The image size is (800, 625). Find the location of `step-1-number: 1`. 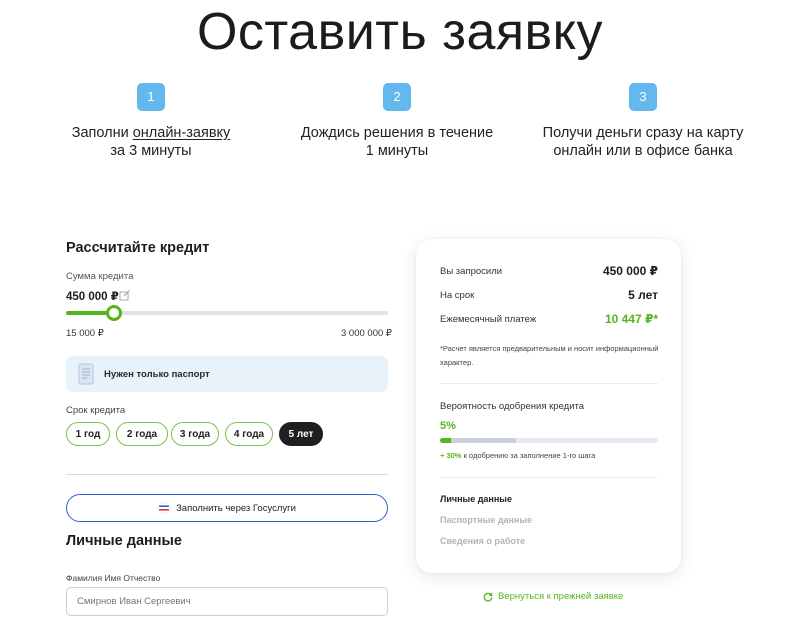

step-1-number: 1 is located at coordinates (151, 97).